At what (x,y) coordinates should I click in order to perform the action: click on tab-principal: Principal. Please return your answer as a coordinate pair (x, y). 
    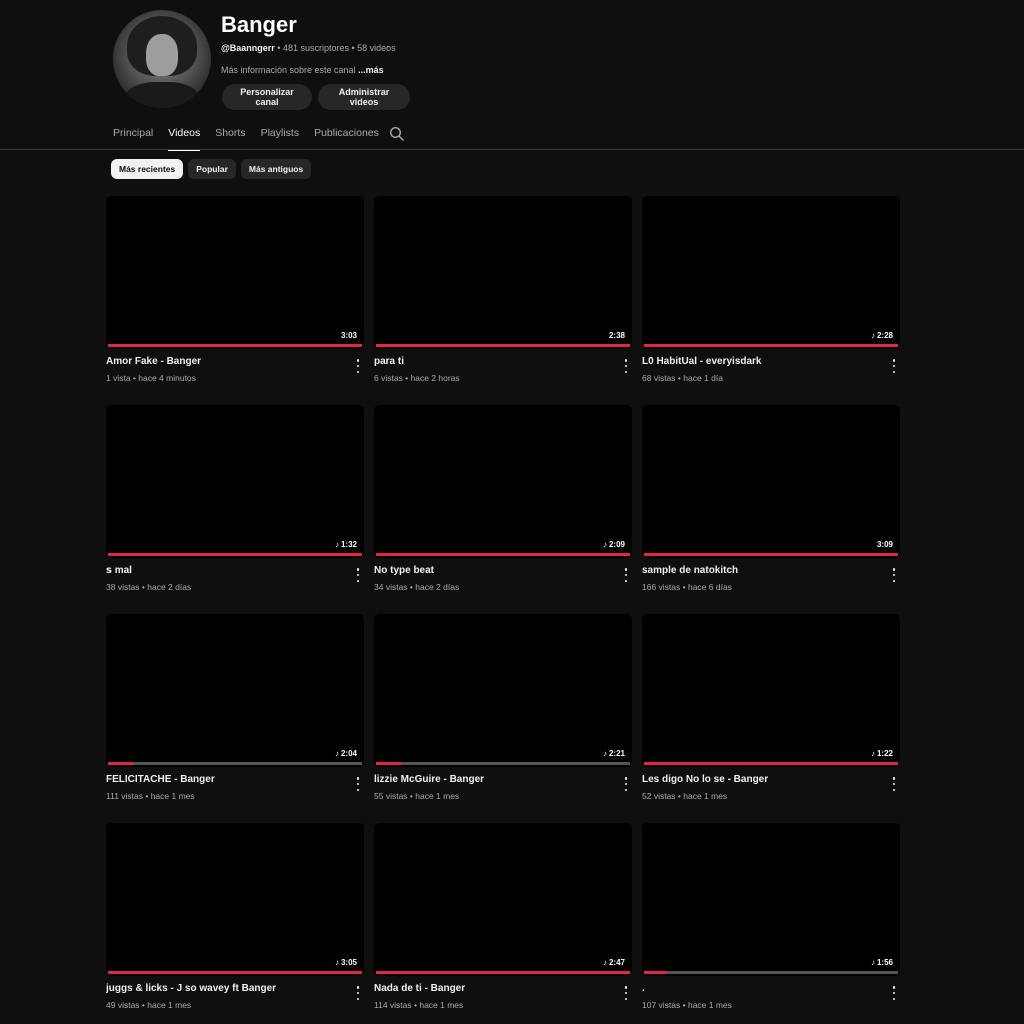
    Looking at the image, I should click on (133, 136).